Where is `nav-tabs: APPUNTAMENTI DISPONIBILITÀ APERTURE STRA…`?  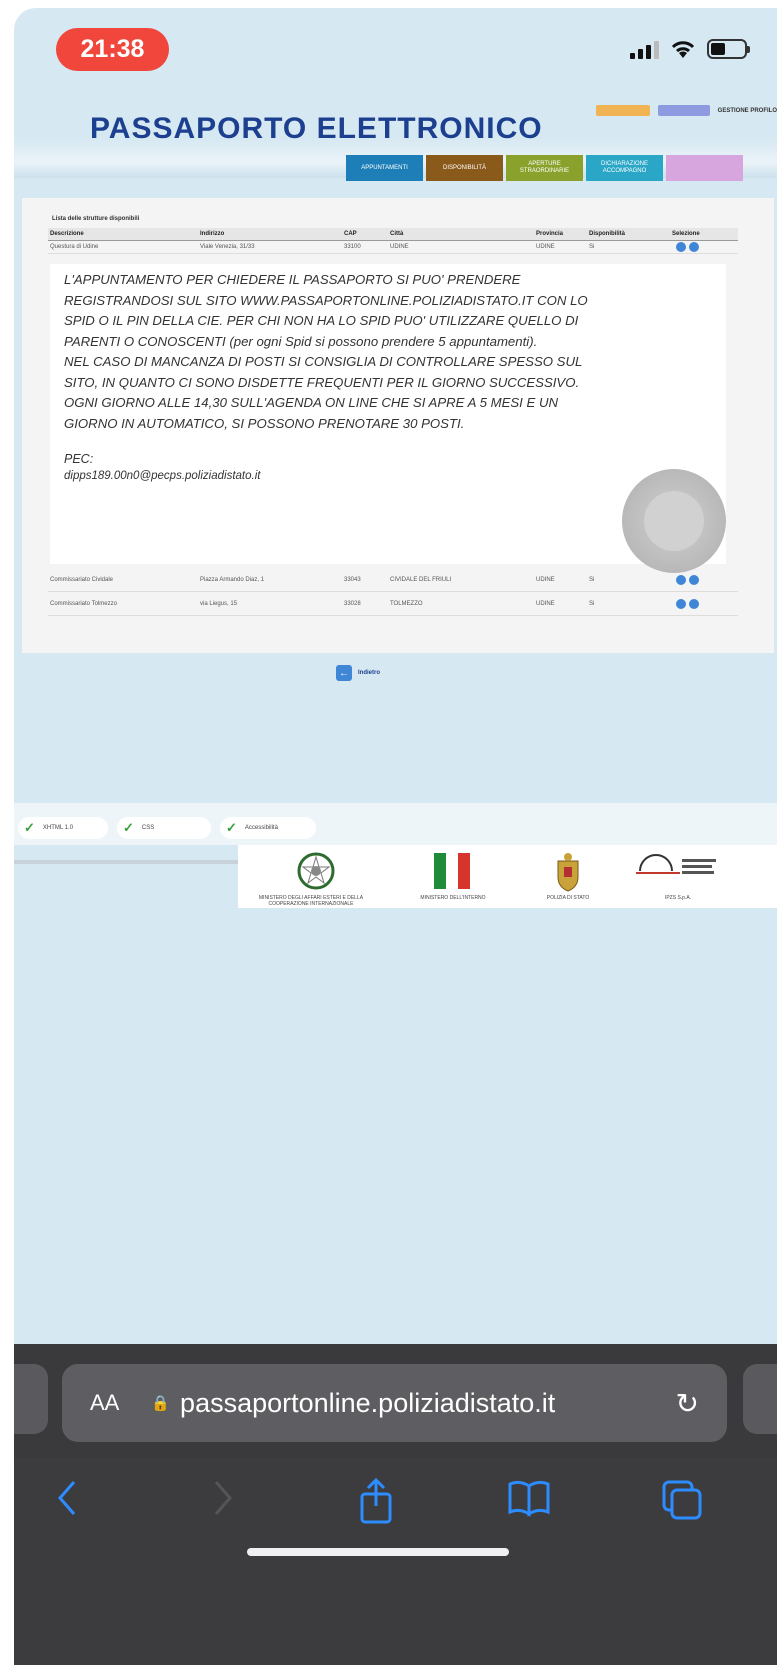 nav-tabs: APPUNTAMENTI DISPONIBILITÀ APERTURE STRA… is located at coordinates (544, 168).